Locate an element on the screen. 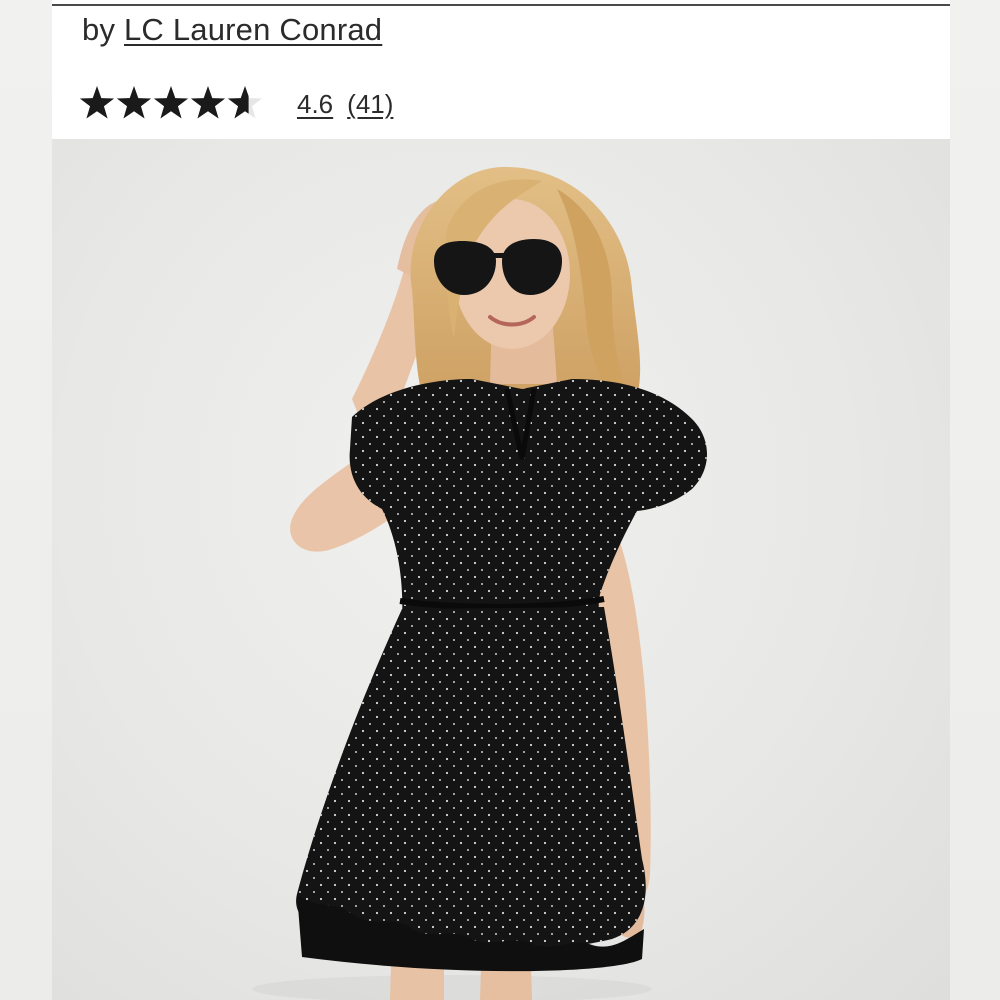 The image size is (1000, 1000). rating-row: 4.6 (41) is located at coordinates (236, 104).